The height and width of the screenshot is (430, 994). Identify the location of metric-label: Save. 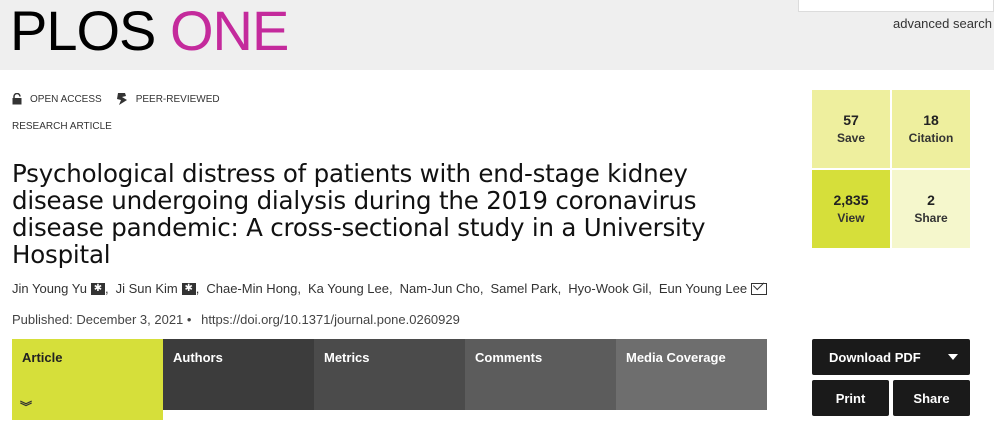
(851, 138).